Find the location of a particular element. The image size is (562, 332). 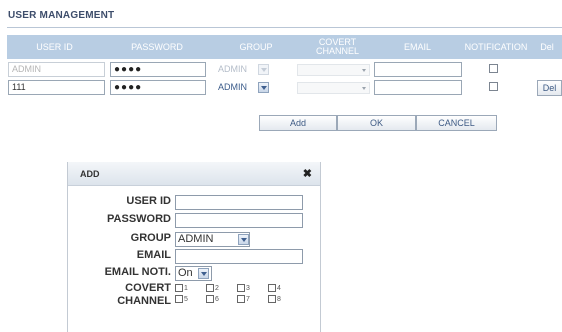

email-noti-dropdown: On is located at coordinates (193, 273).